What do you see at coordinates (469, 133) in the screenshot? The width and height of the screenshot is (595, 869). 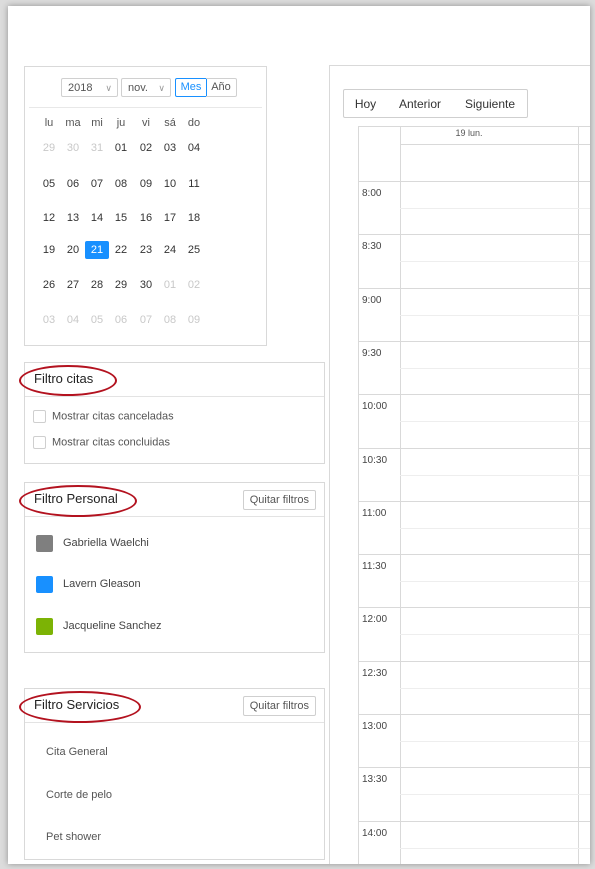 I see `day-column-header: 19 lun.` at bounding box center [469, 133].